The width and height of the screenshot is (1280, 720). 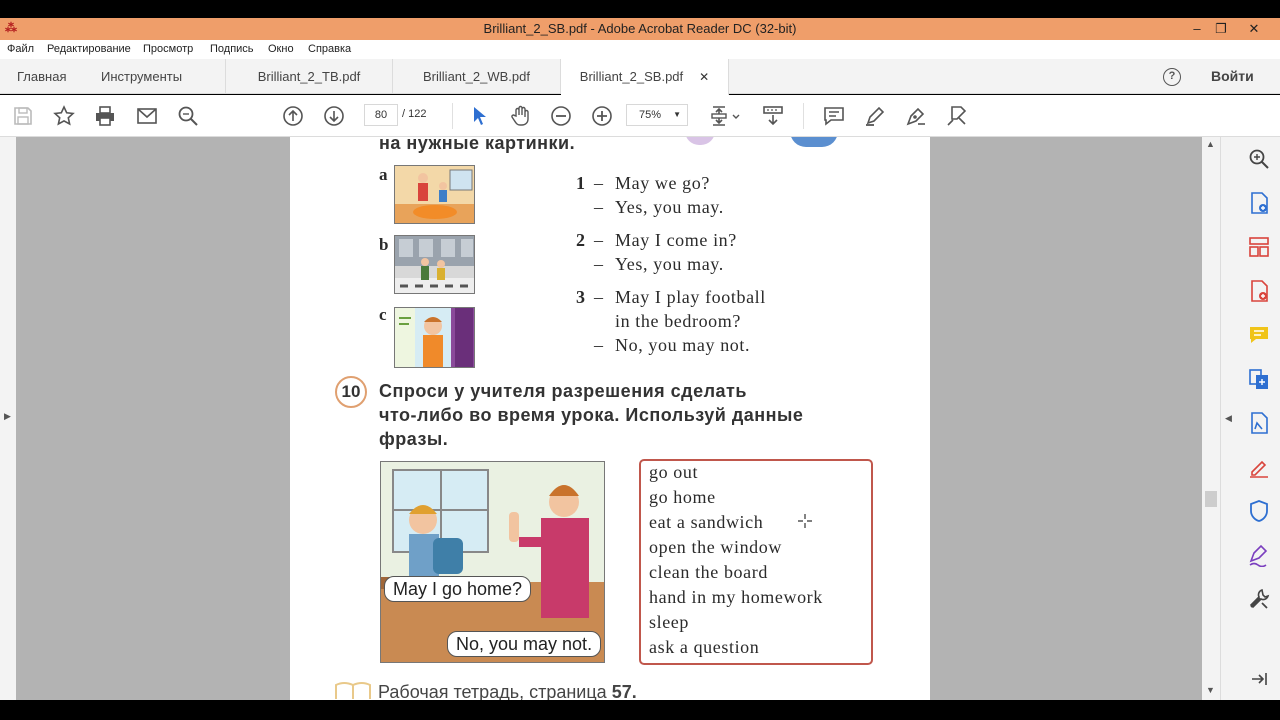 What do you see at coordinates (1232, 76) in the screenshot?
I see `signin-button: Войти` at bounding box center [1232, 76].